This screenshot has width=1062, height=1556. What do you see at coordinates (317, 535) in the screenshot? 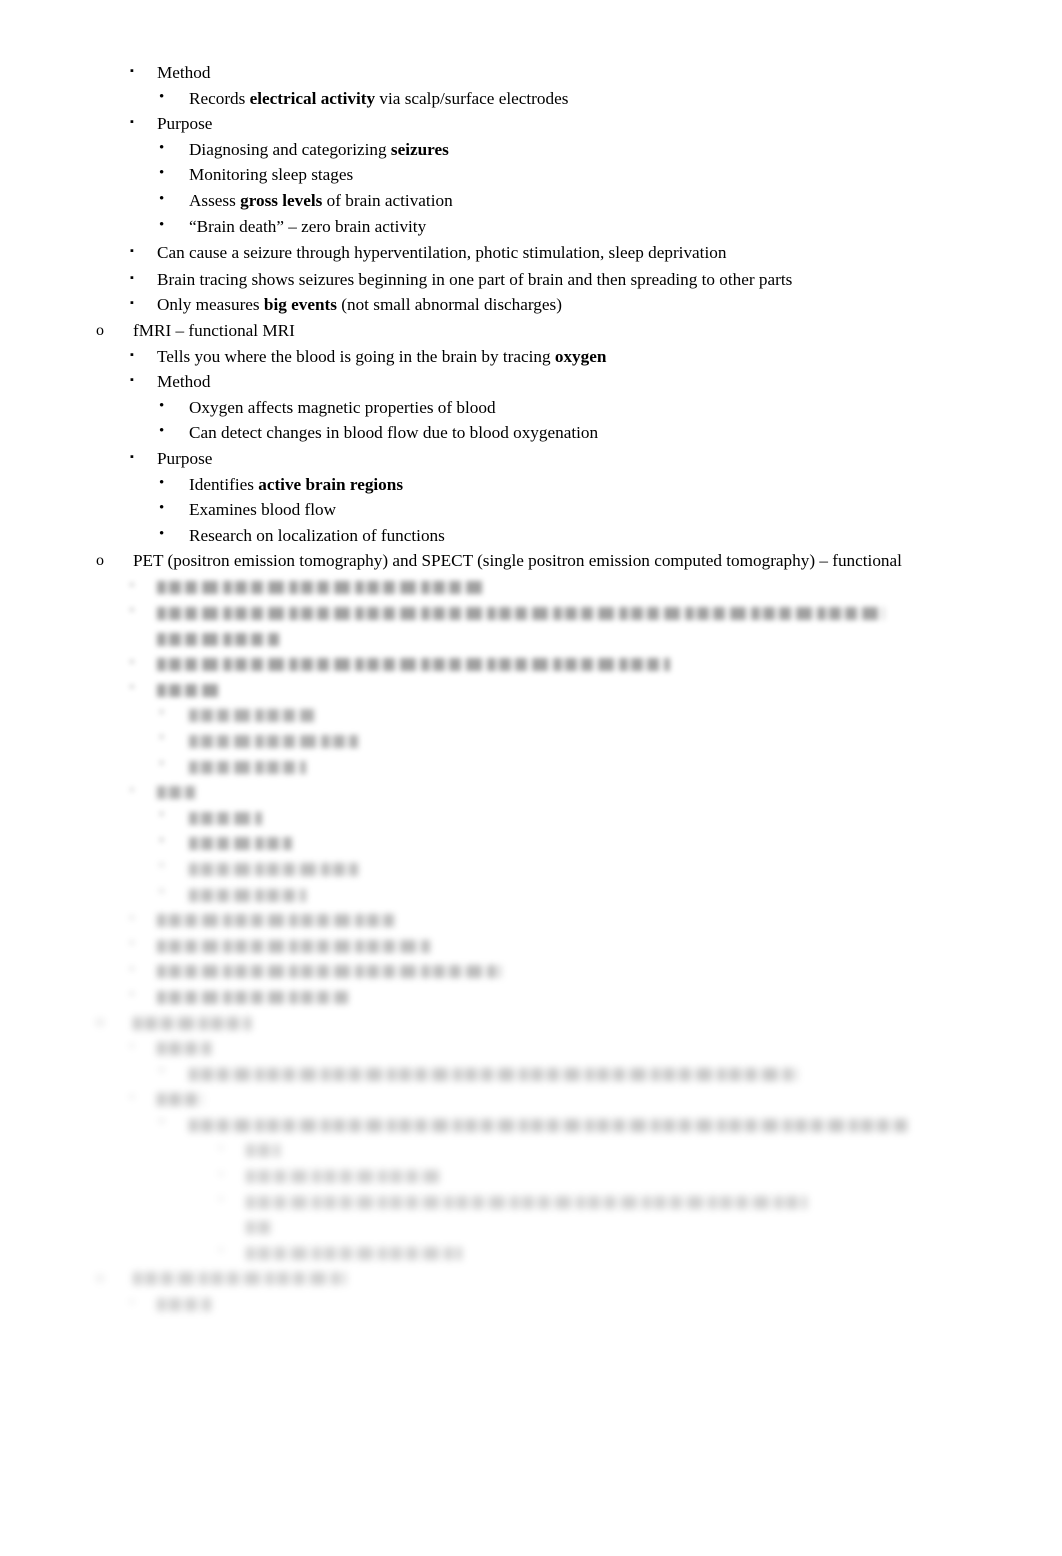
I see `list-item-label: Research on localization of functions` at bounding box center [317, 535].